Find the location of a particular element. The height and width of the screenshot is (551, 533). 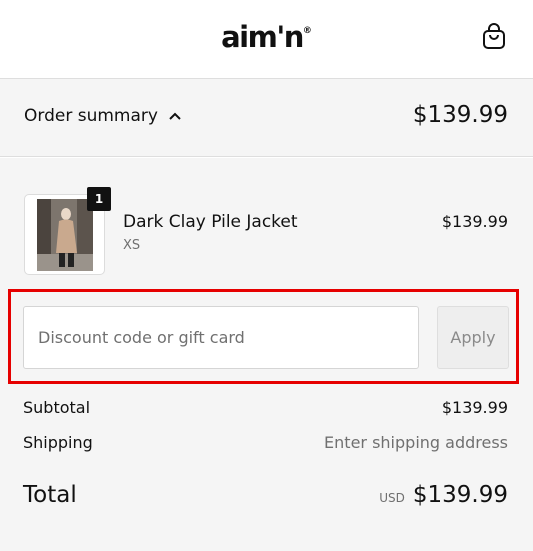

order-summary-total: $139.99 is located at coordinates (460, 115).